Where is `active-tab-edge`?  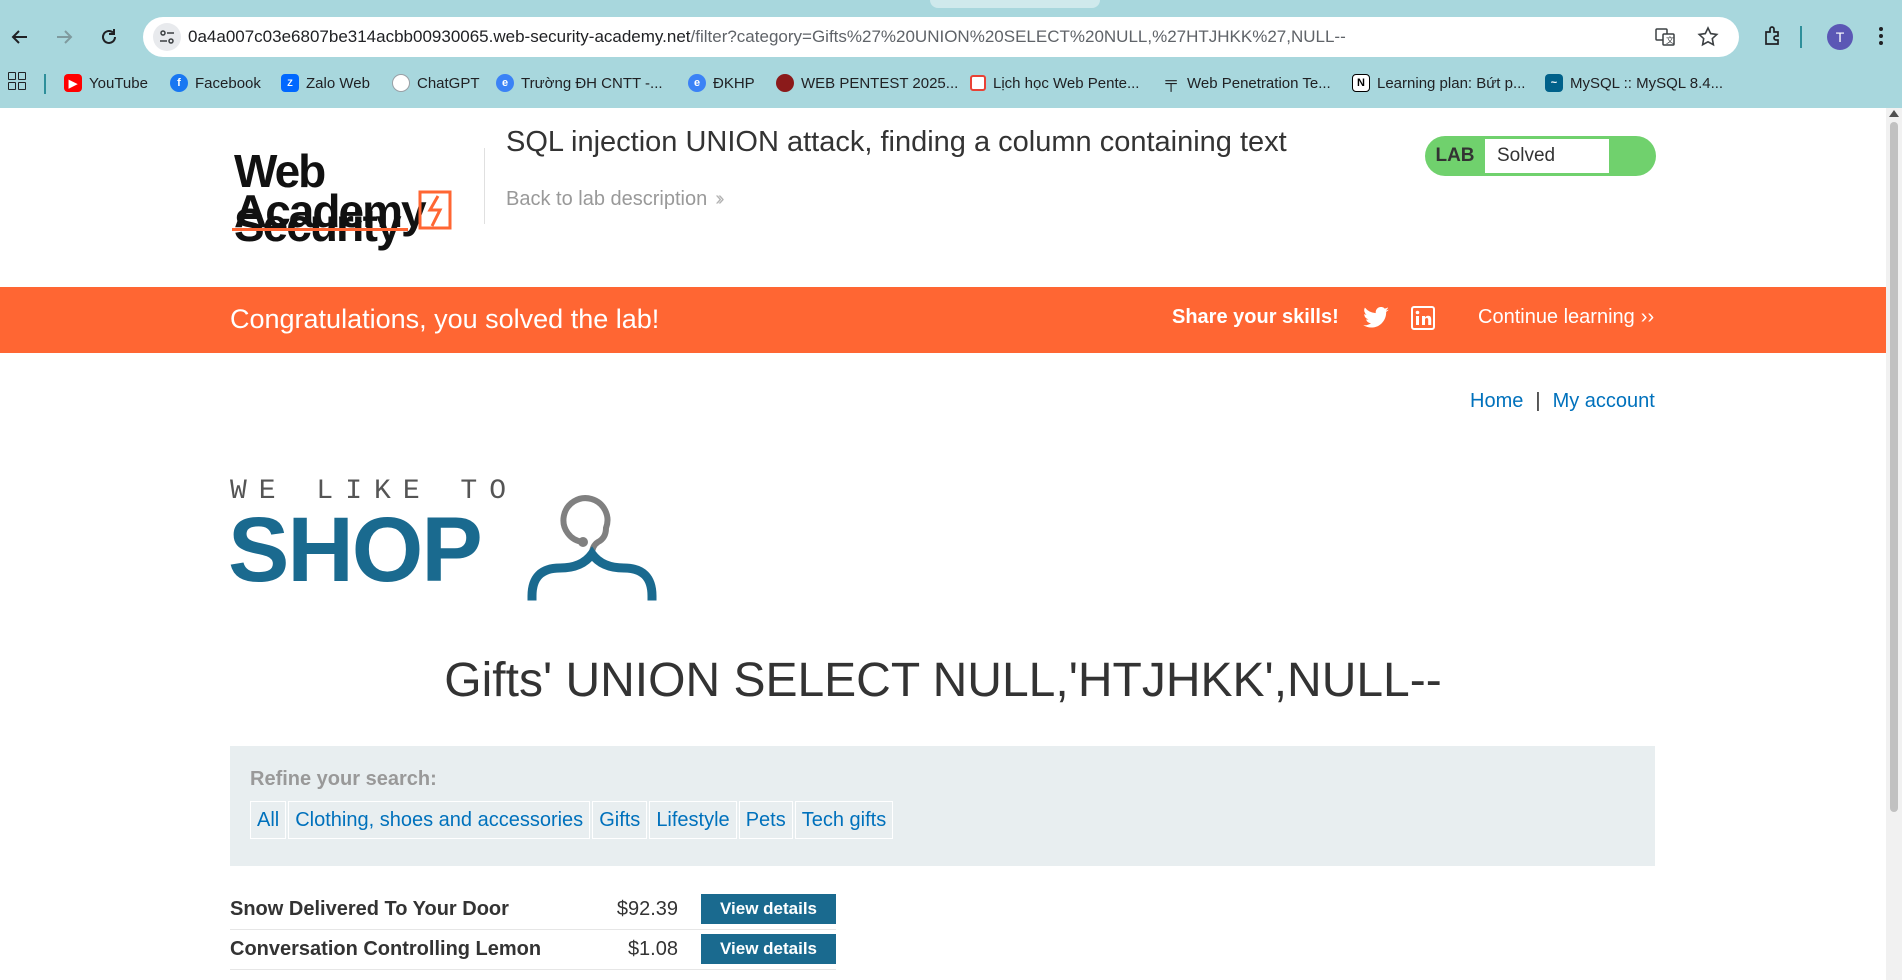
active-tab-edge is located at coordinates (1015, 4).